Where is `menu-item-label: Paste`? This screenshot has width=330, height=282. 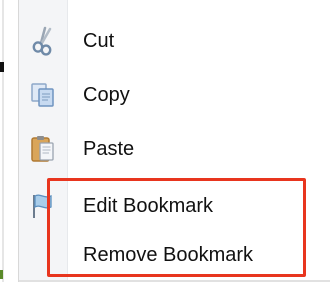
menu-item-label: Paste is located at coordinates (109, 148).